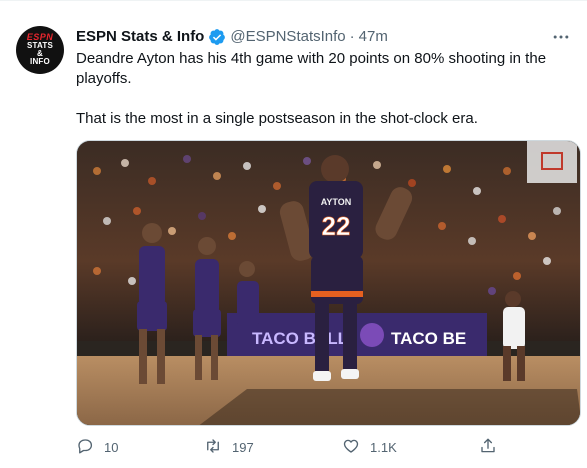 The height and width of the screenshot is (468, 587). I want to click on share-button, so click(488, 447).